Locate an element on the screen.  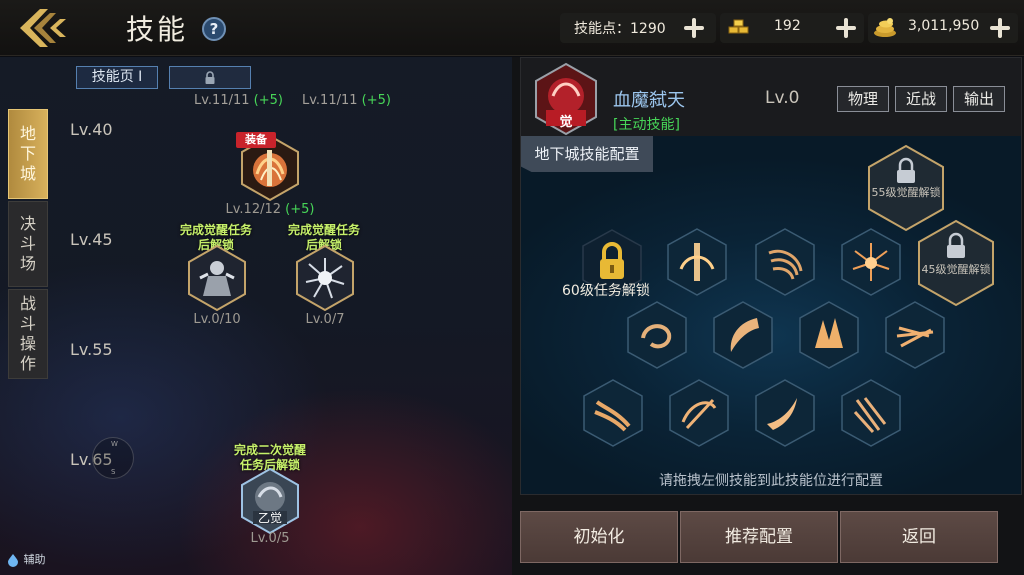
skill-name: 血魔弑天 is located at coordinates (649, 100).